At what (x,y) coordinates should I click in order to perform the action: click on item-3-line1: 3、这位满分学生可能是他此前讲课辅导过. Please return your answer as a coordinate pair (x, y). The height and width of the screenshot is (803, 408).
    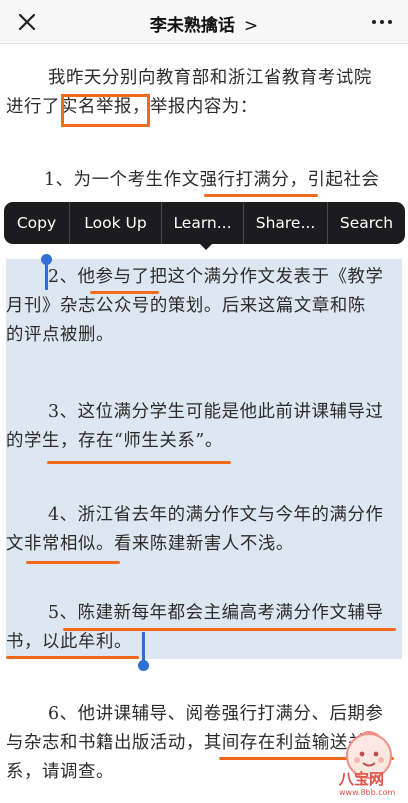
    Looking at the image, I should click on (216, 412).